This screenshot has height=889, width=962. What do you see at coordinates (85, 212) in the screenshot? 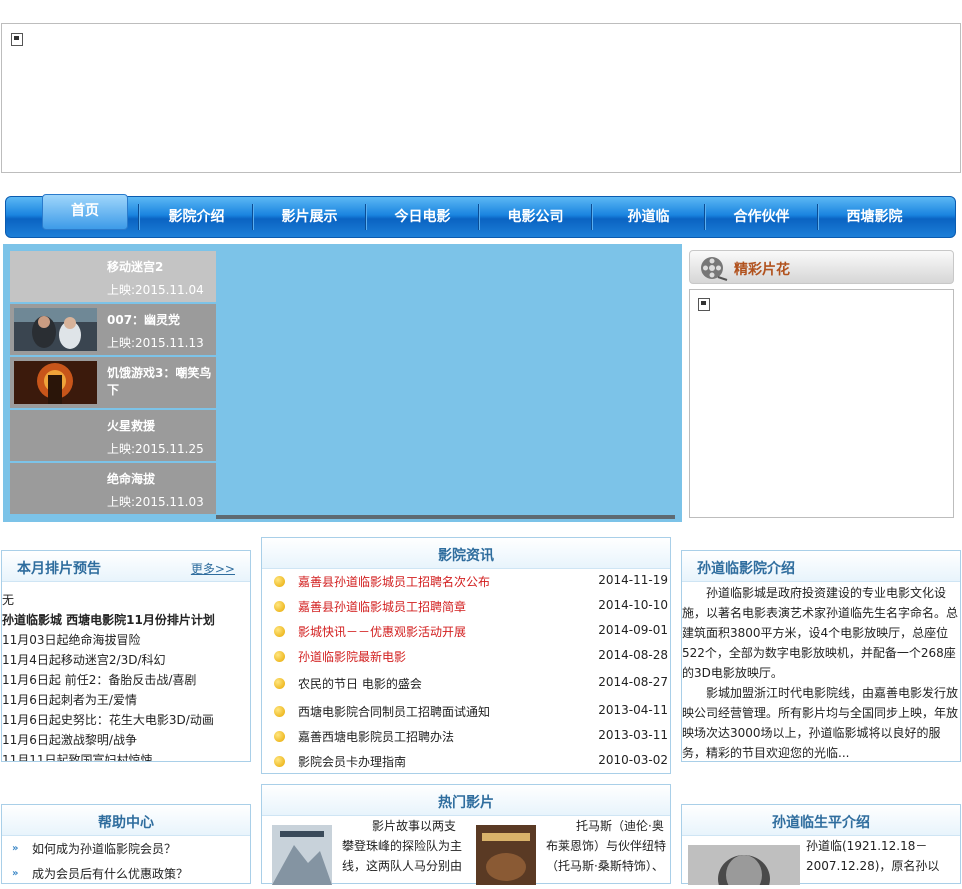
I see `nav-home: 首页` at bounding box center [85, 212].